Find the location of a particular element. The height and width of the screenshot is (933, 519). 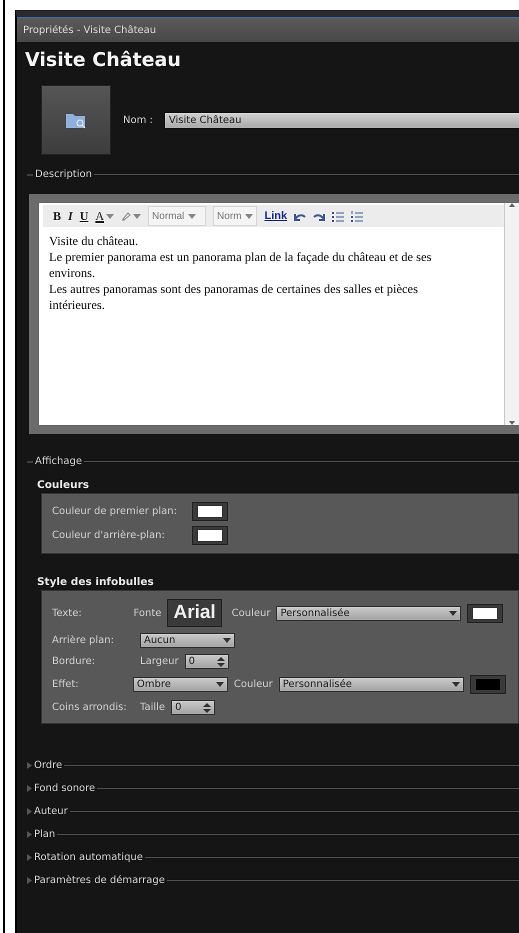

section-label: Ordre is located at coordinates (48, 765).